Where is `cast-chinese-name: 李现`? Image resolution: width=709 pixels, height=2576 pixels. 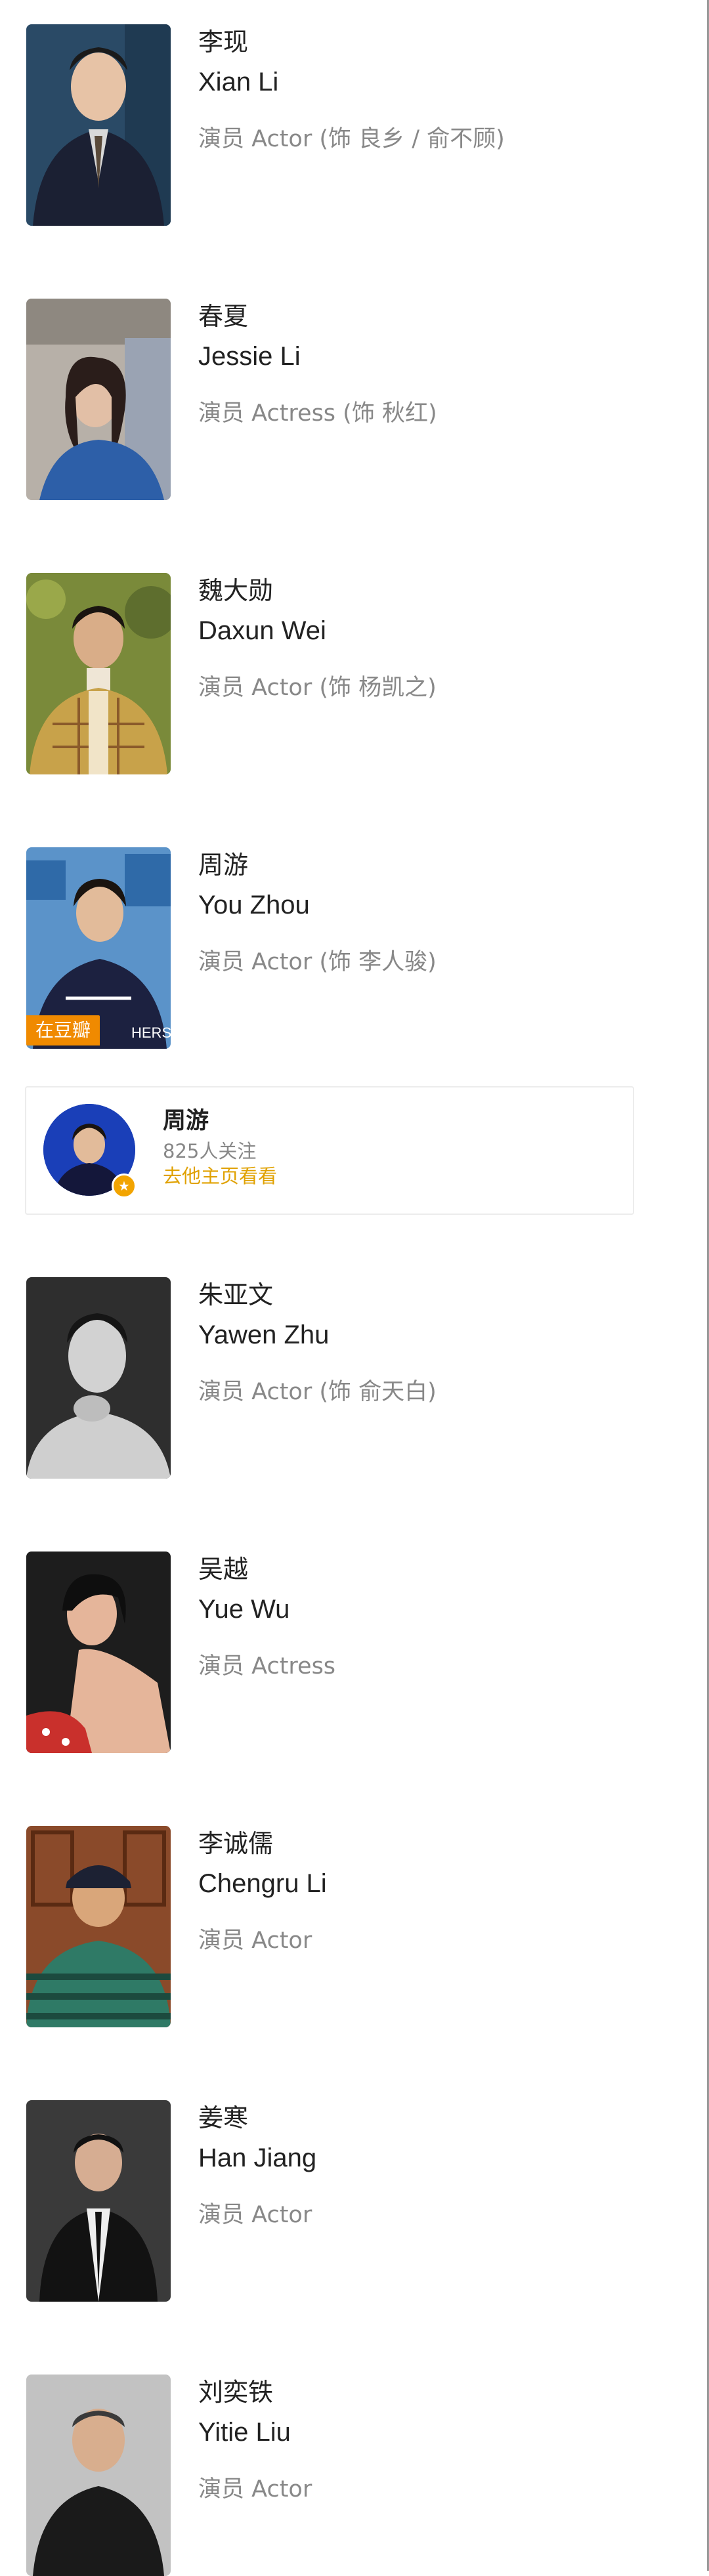 cast-chinese-name: 李现 is located at coordinates (224, 42).